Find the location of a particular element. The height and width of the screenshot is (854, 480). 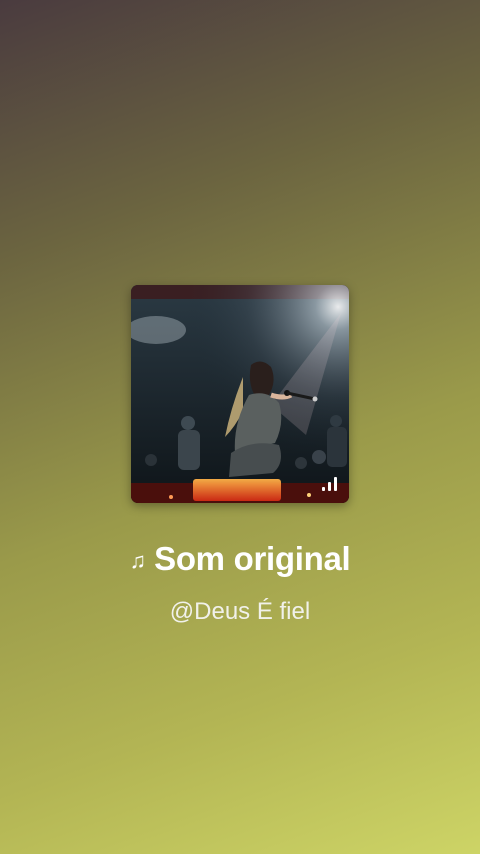

sound-author: @Deus É fiel is located at coordinates (240, 612).